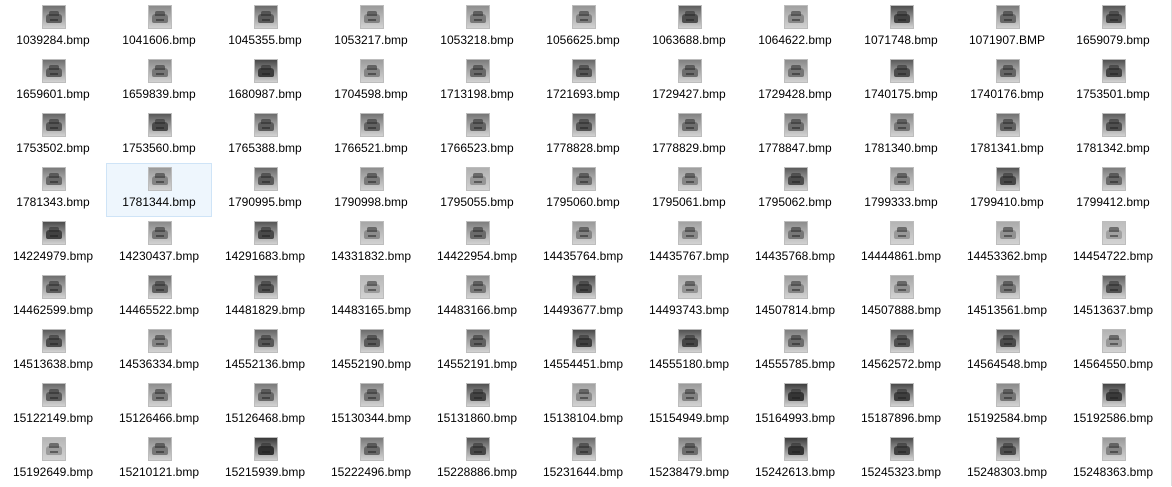  What do you see at coordinates (371, 460) in the screenshot?
I see `file-item: 15222496.bmp` at bounding box center [371, 460].